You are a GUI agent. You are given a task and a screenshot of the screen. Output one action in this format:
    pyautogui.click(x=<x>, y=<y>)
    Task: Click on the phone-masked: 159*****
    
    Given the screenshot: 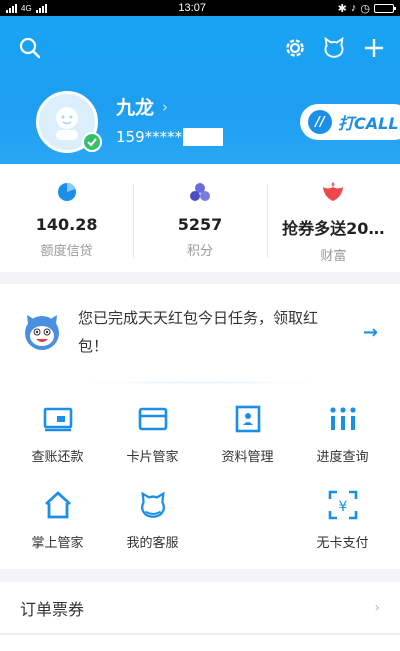 What is the action you would take?
    pyautogui.click(x=149, y=137)
    